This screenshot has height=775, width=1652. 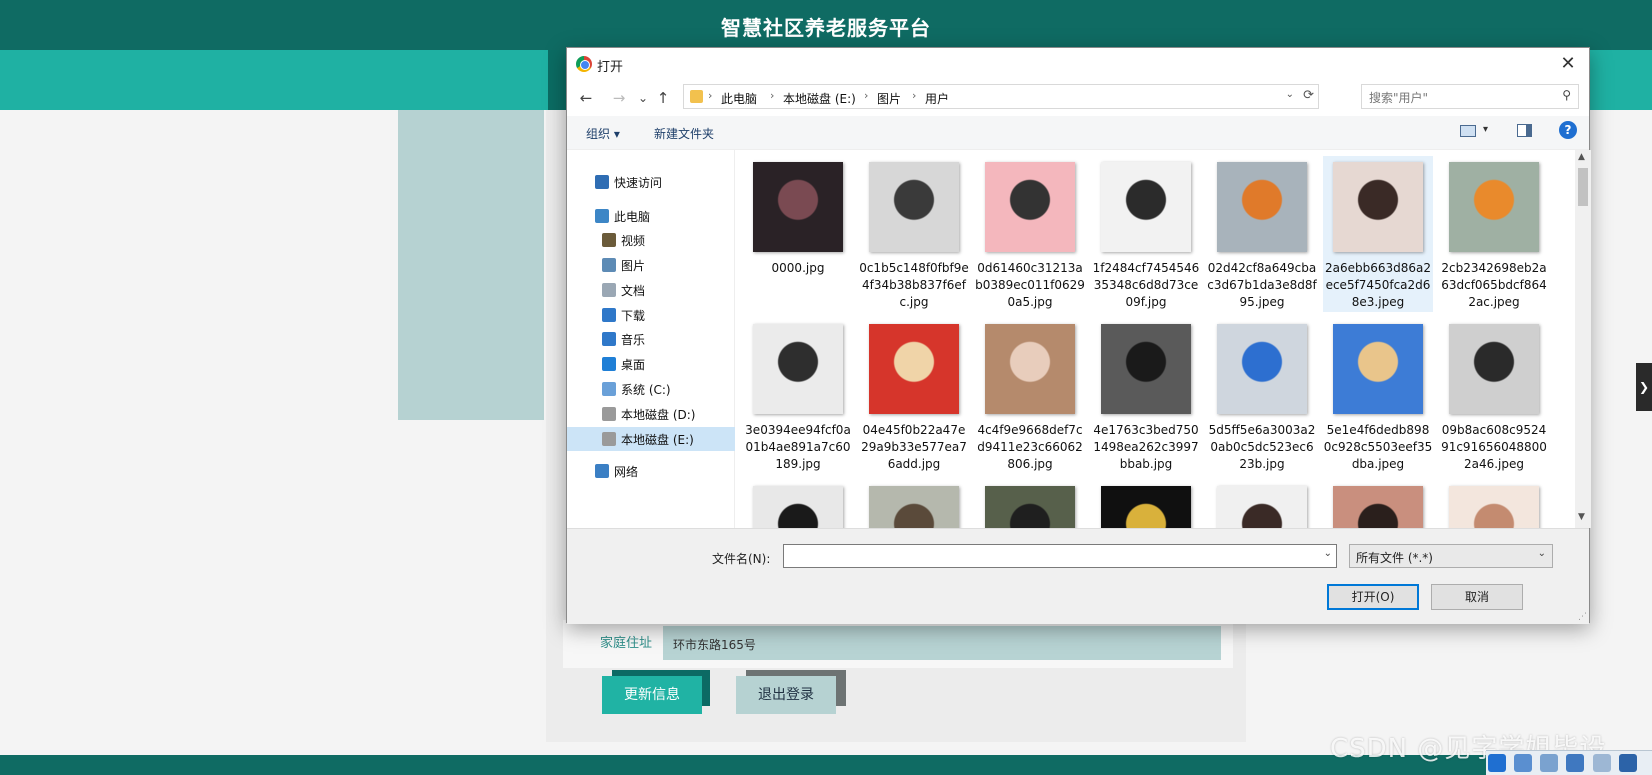 I want to click on chrome-icon, so click(x=584, y=64).